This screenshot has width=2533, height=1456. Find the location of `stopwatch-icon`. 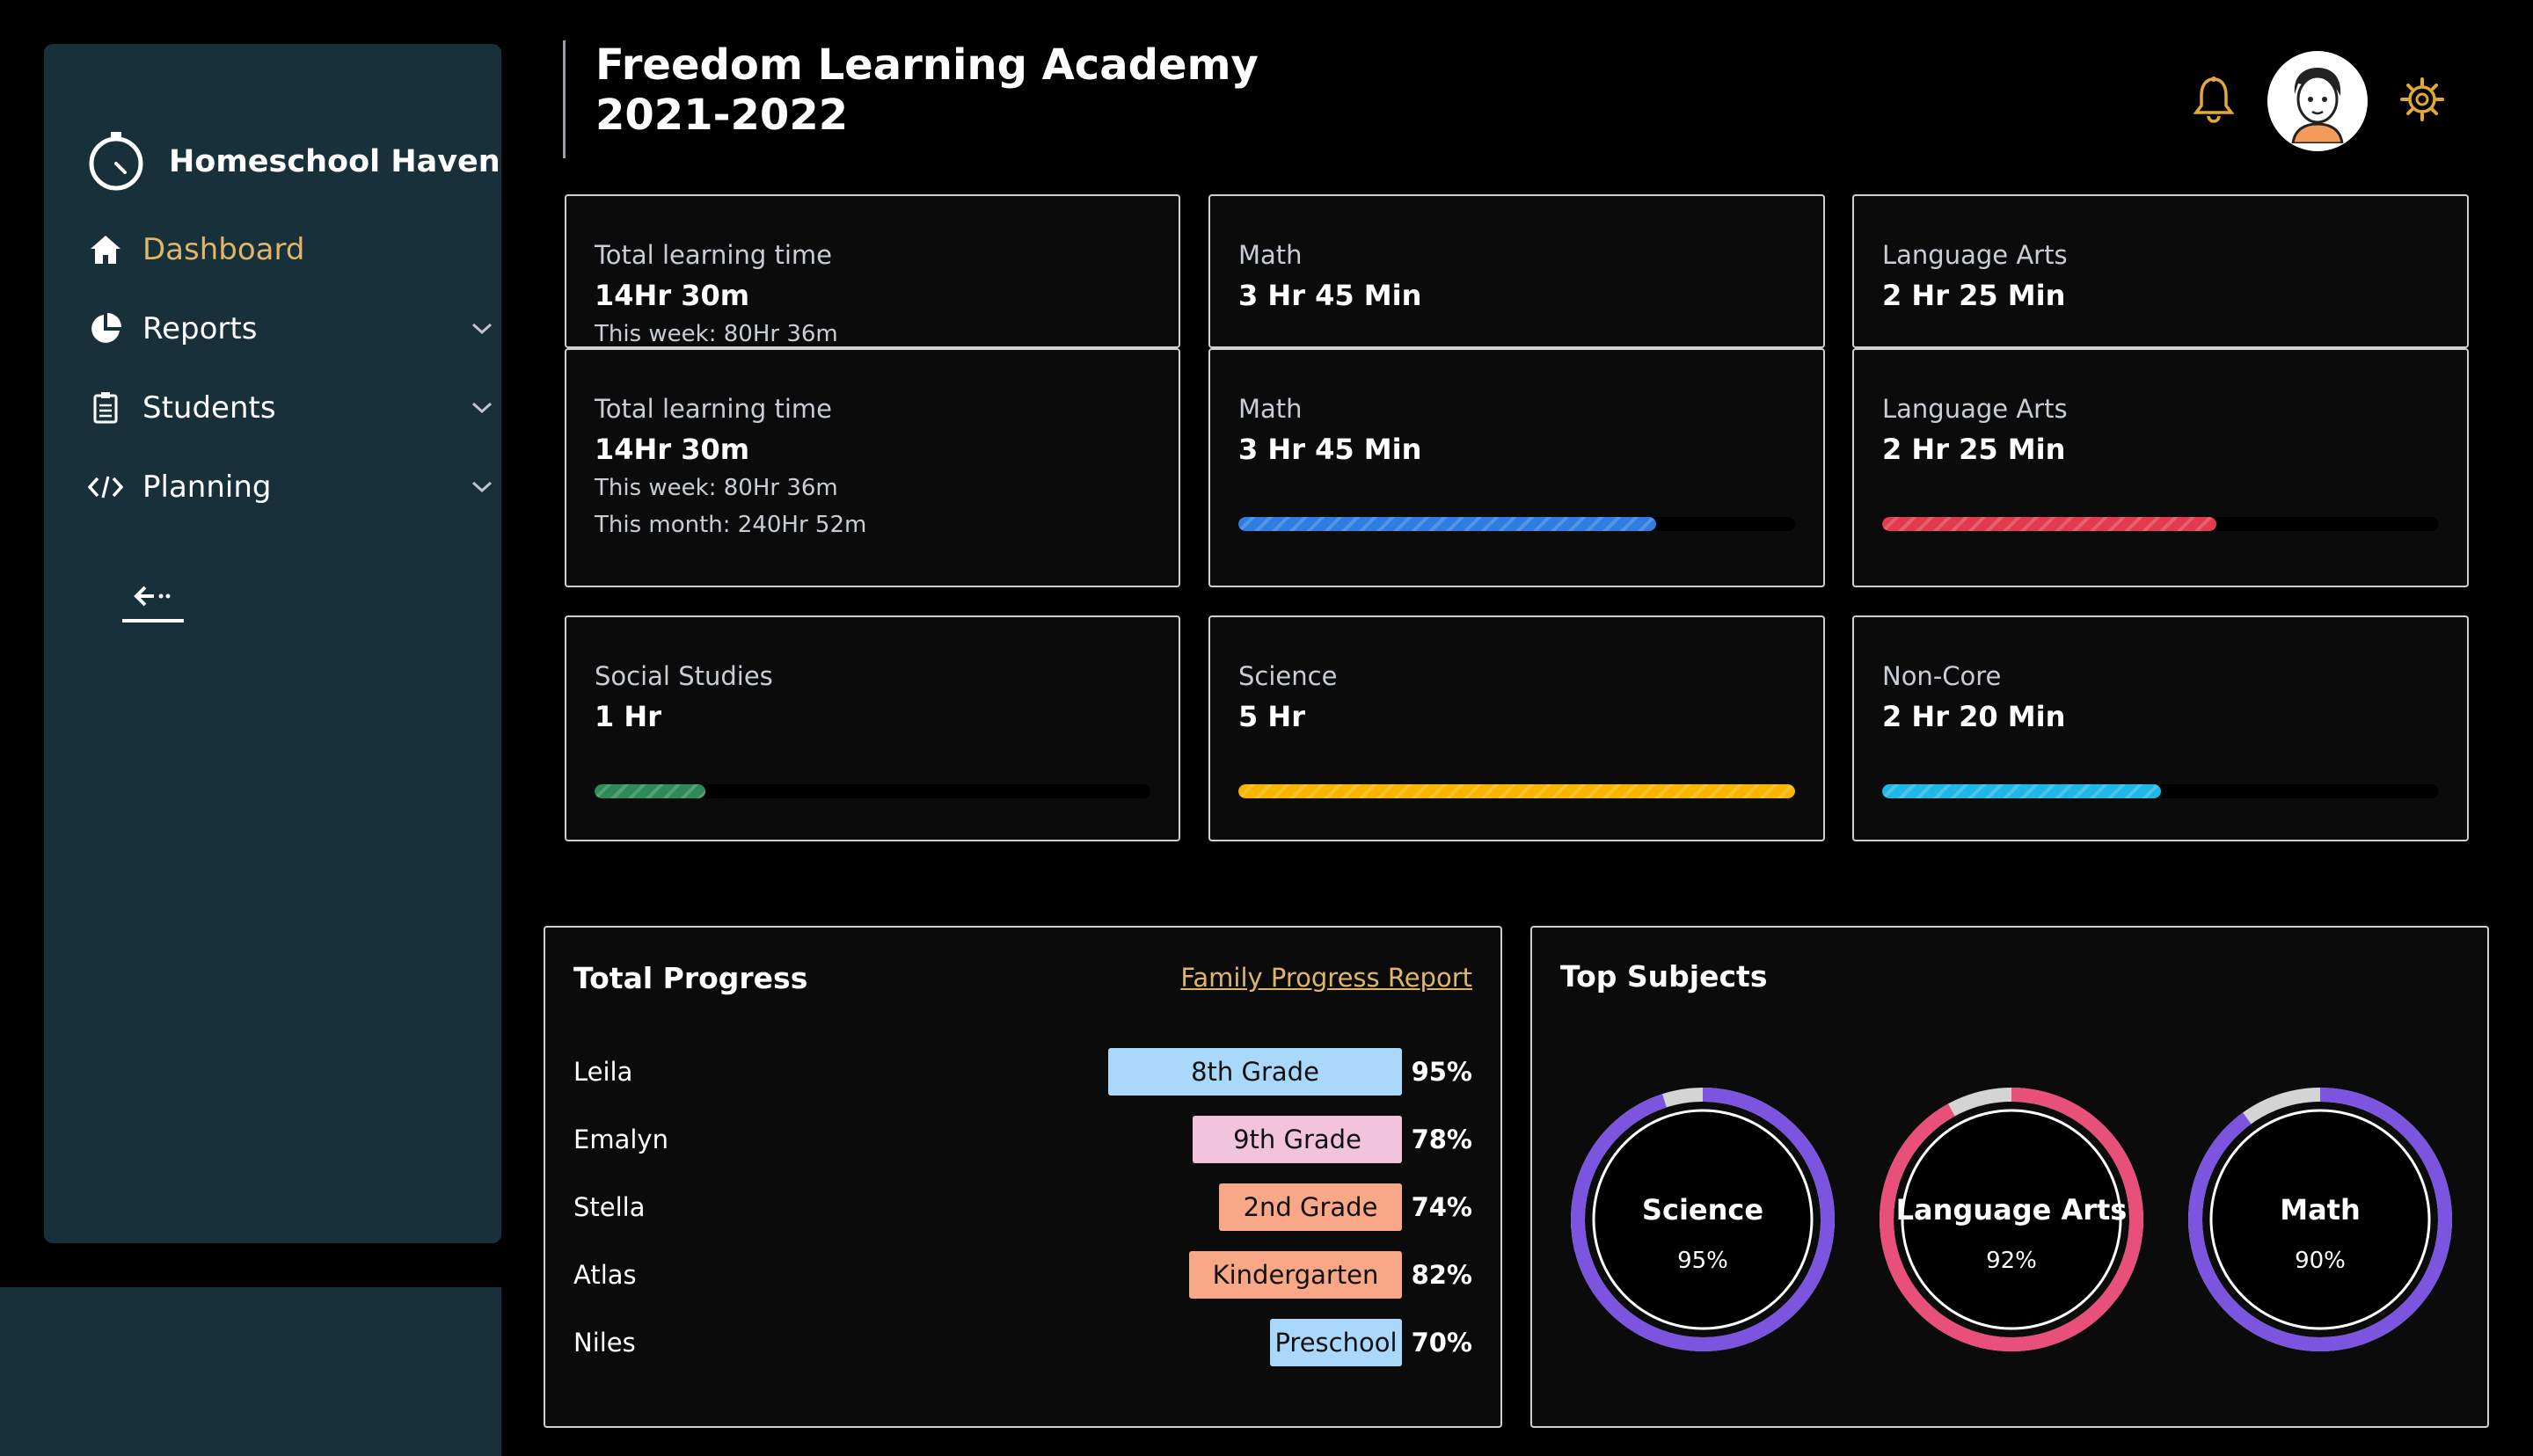

stopwatch-icon is located at coordinates (116, 161).